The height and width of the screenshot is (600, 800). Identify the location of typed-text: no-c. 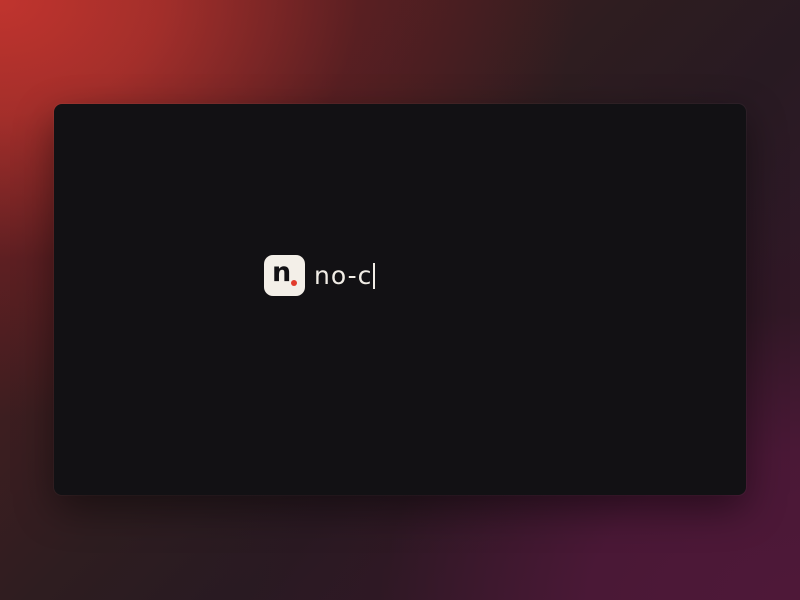
(343, 275).